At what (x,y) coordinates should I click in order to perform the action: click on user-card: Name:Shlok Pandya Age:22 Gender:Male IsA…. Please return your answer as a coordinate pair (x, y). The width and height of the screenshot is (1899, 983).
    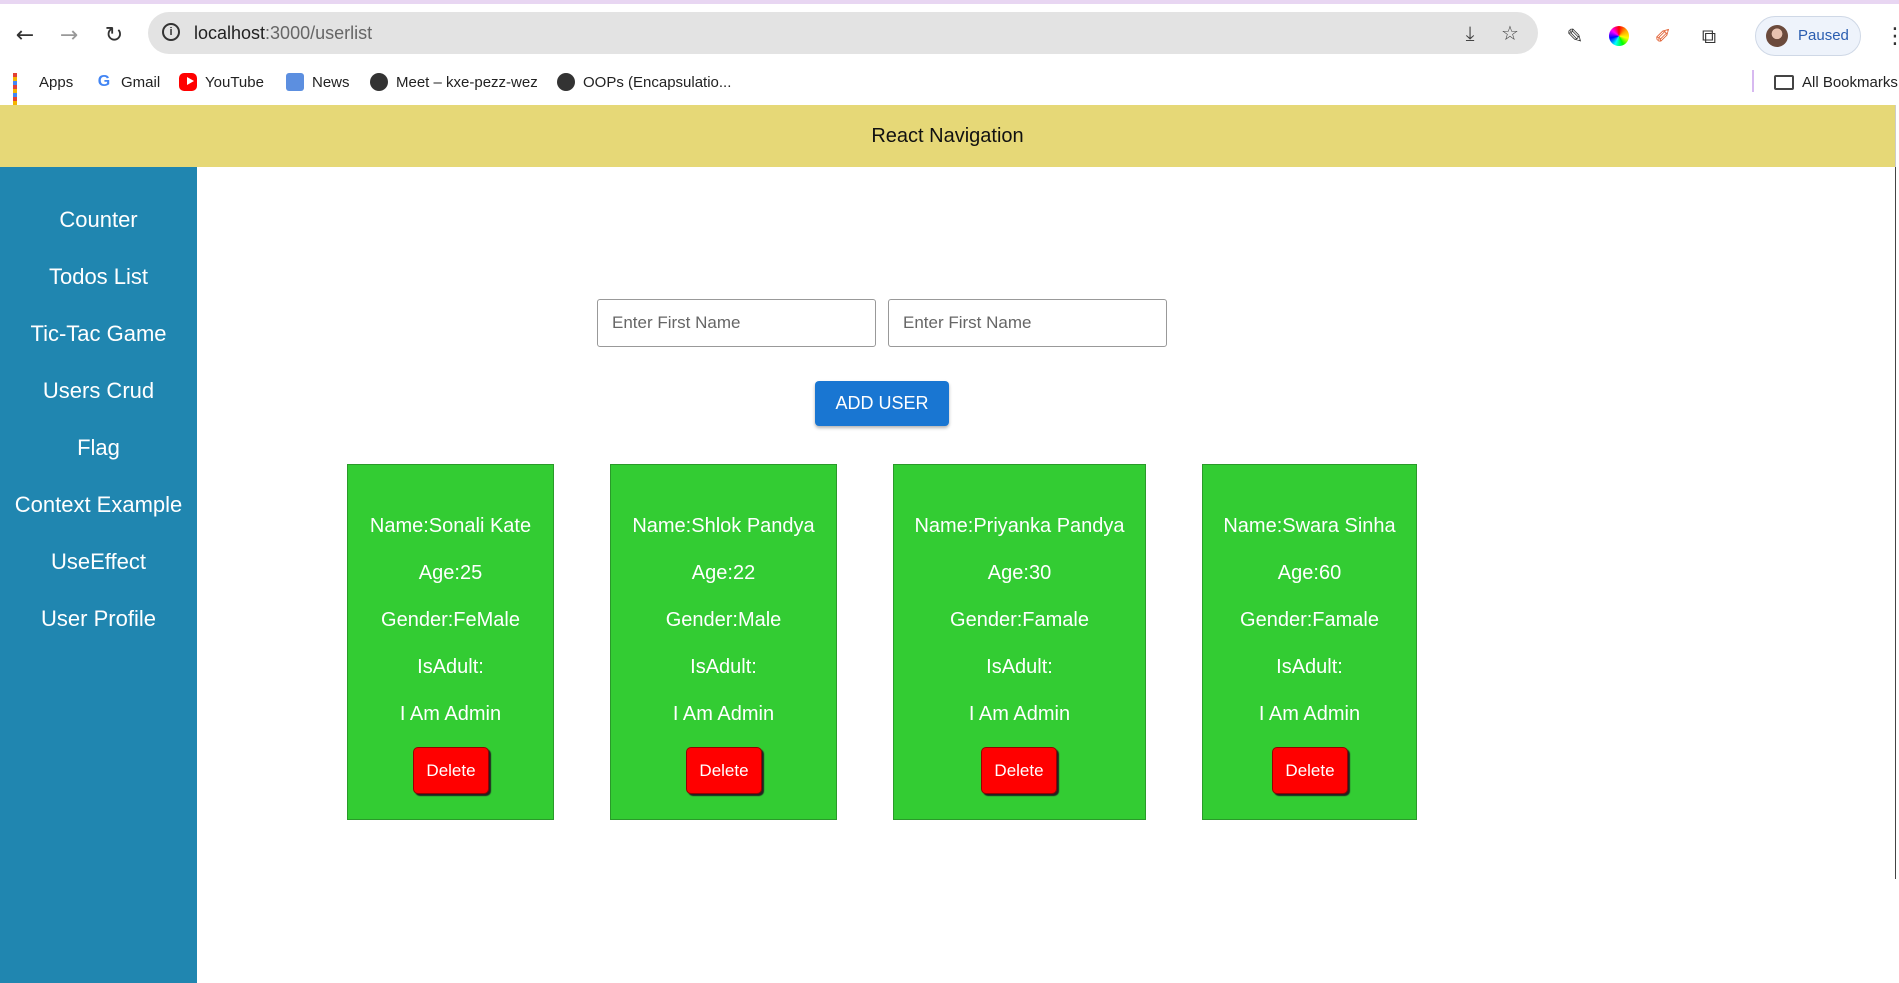
    Looking at the image, I should click on (723, 642).